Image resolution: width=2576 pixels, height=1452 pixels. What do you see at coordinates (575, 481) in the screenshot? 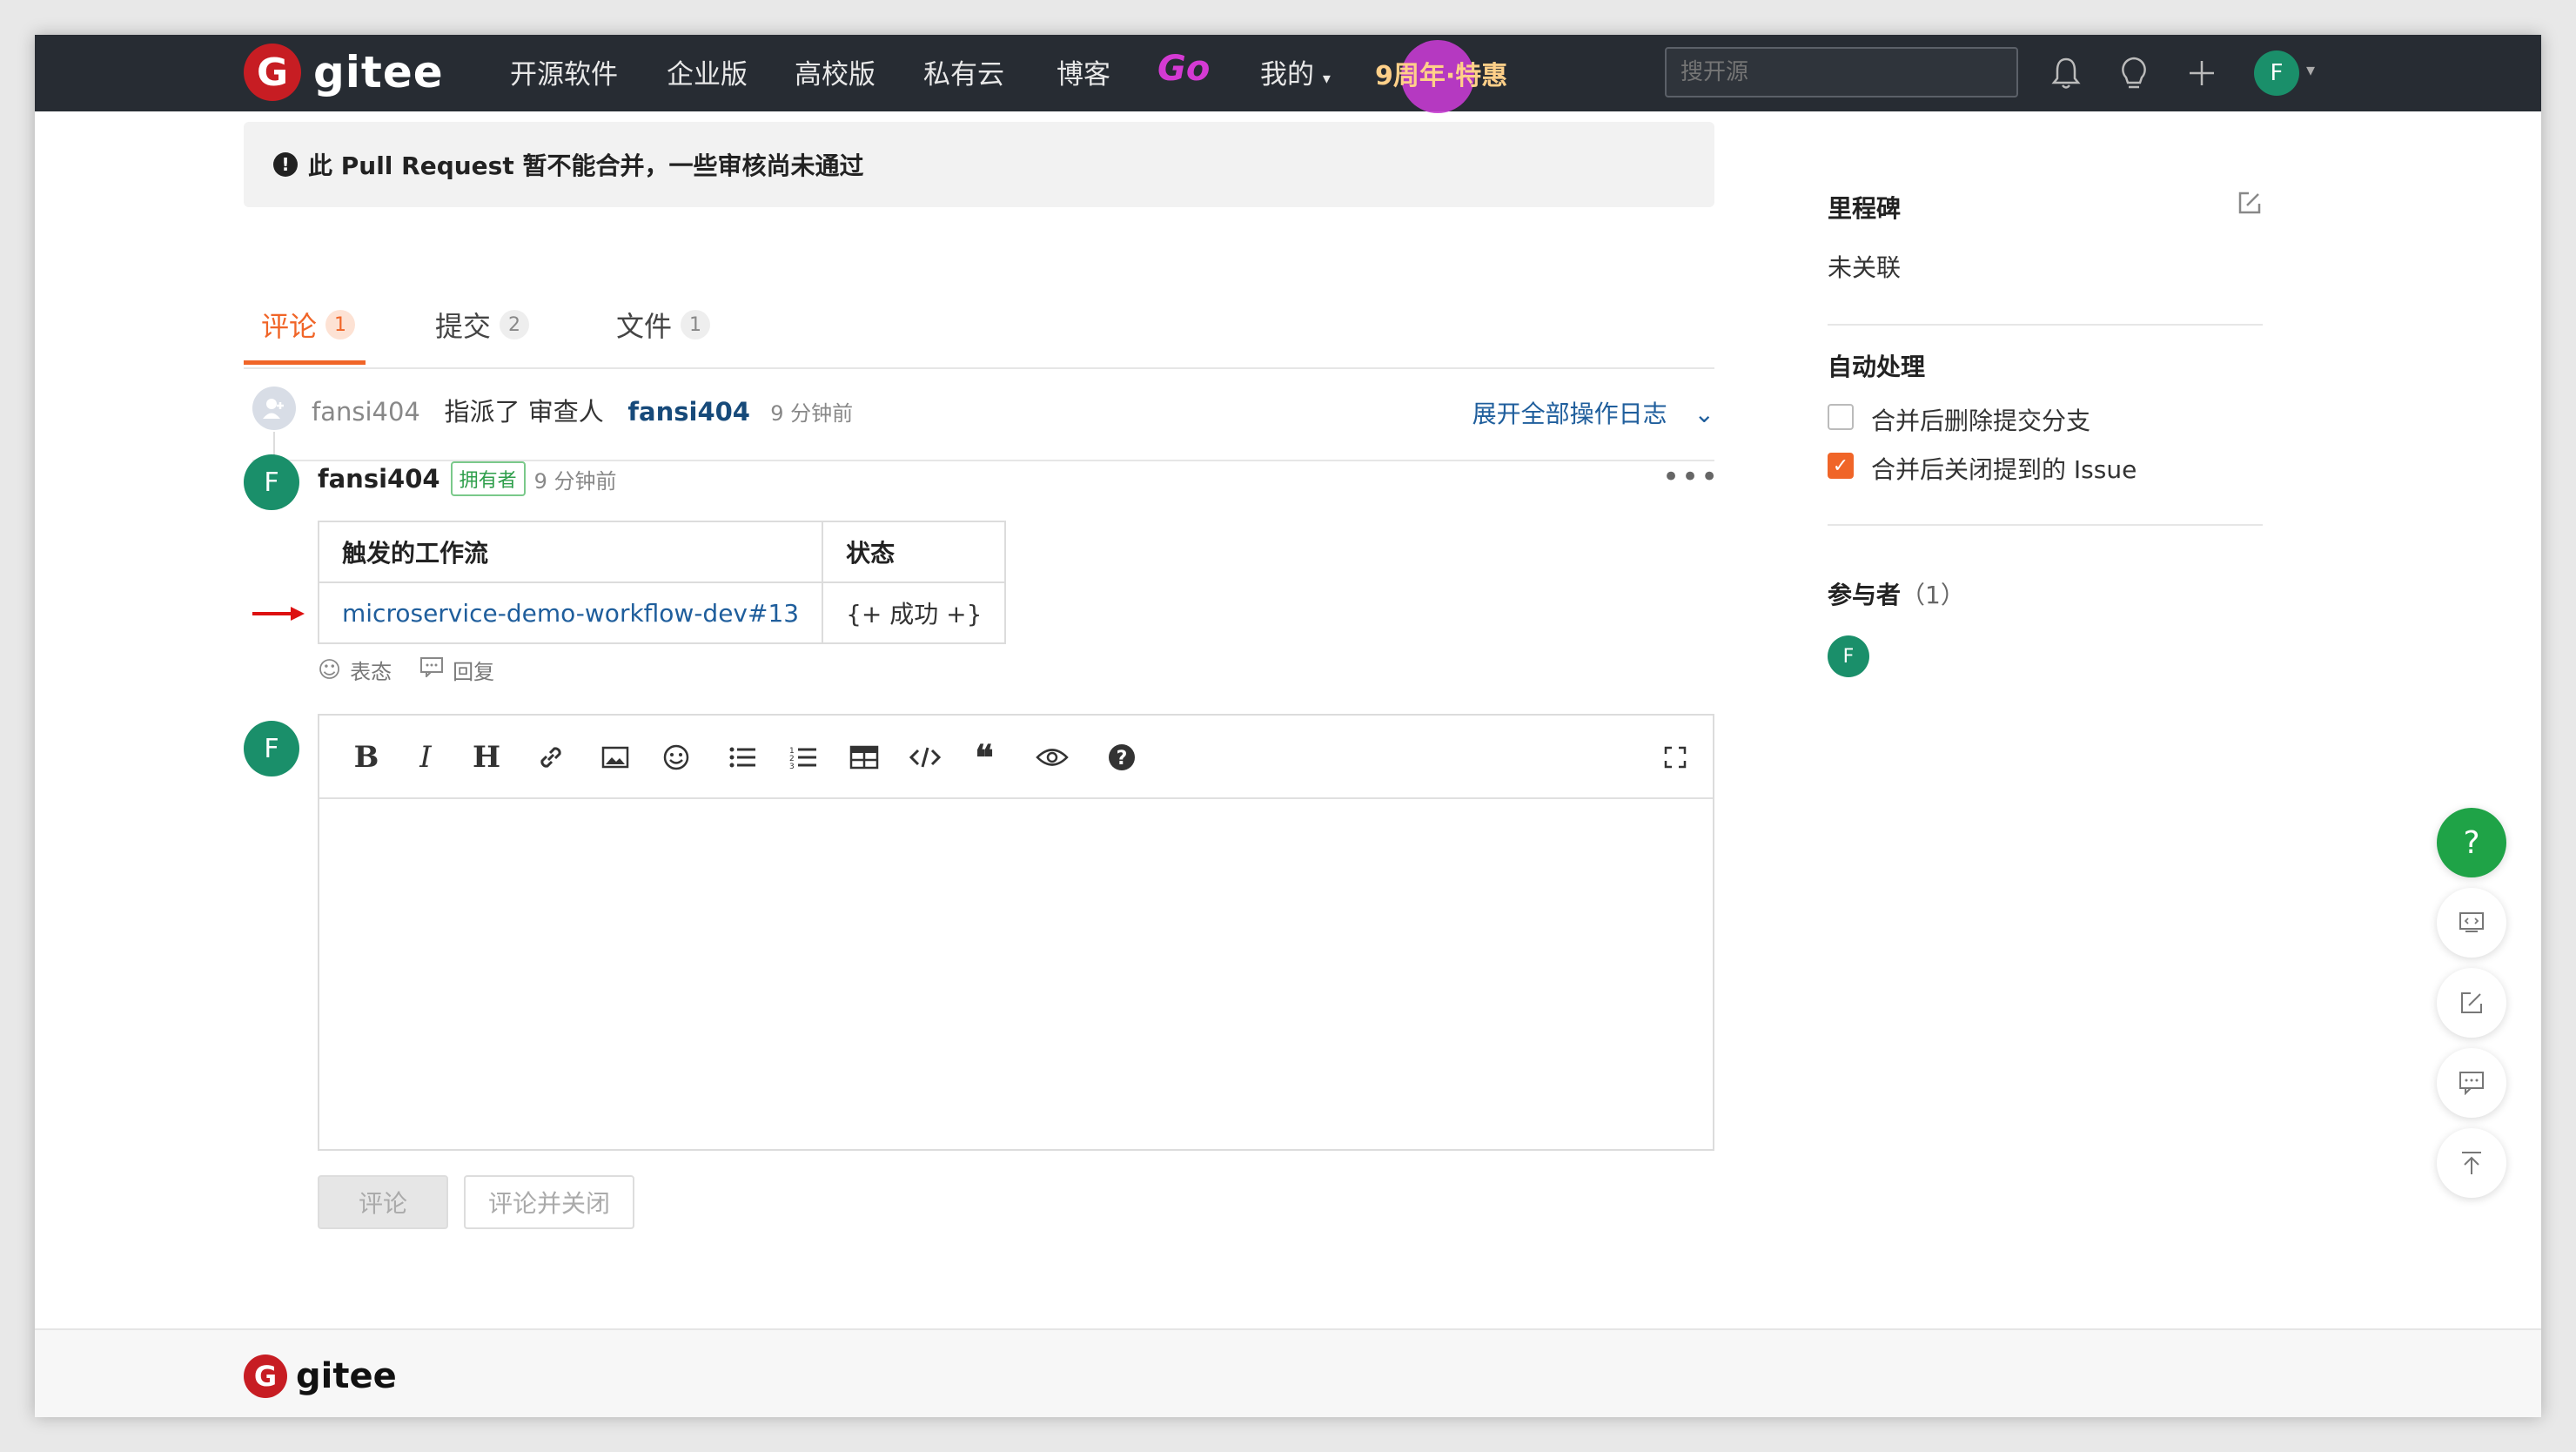
I see `comment-time: 9 分钟前` at bounding box center [575, 481].